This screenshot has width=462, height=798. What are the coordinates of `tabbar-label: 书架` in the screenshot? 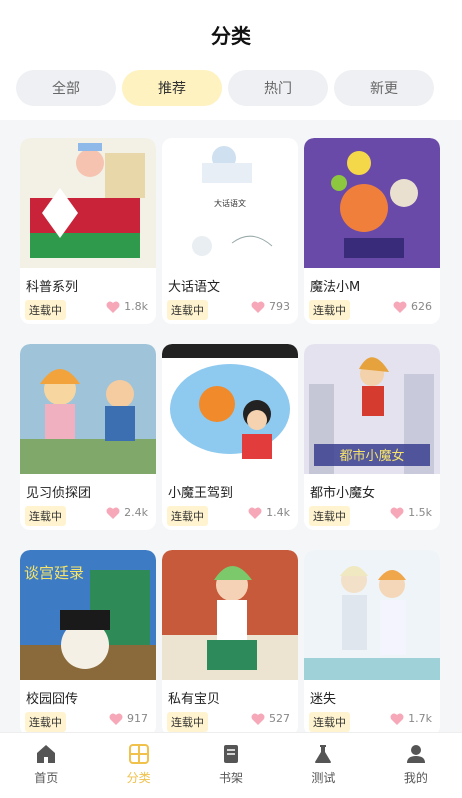 It's located at (231, 778).